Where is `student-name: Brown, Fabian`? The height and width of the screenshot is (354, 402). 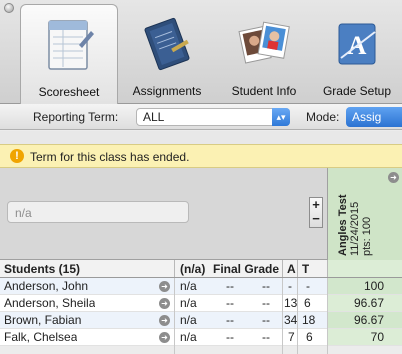
student-name: Brown, Fabian is located at coordinates (43, 320).